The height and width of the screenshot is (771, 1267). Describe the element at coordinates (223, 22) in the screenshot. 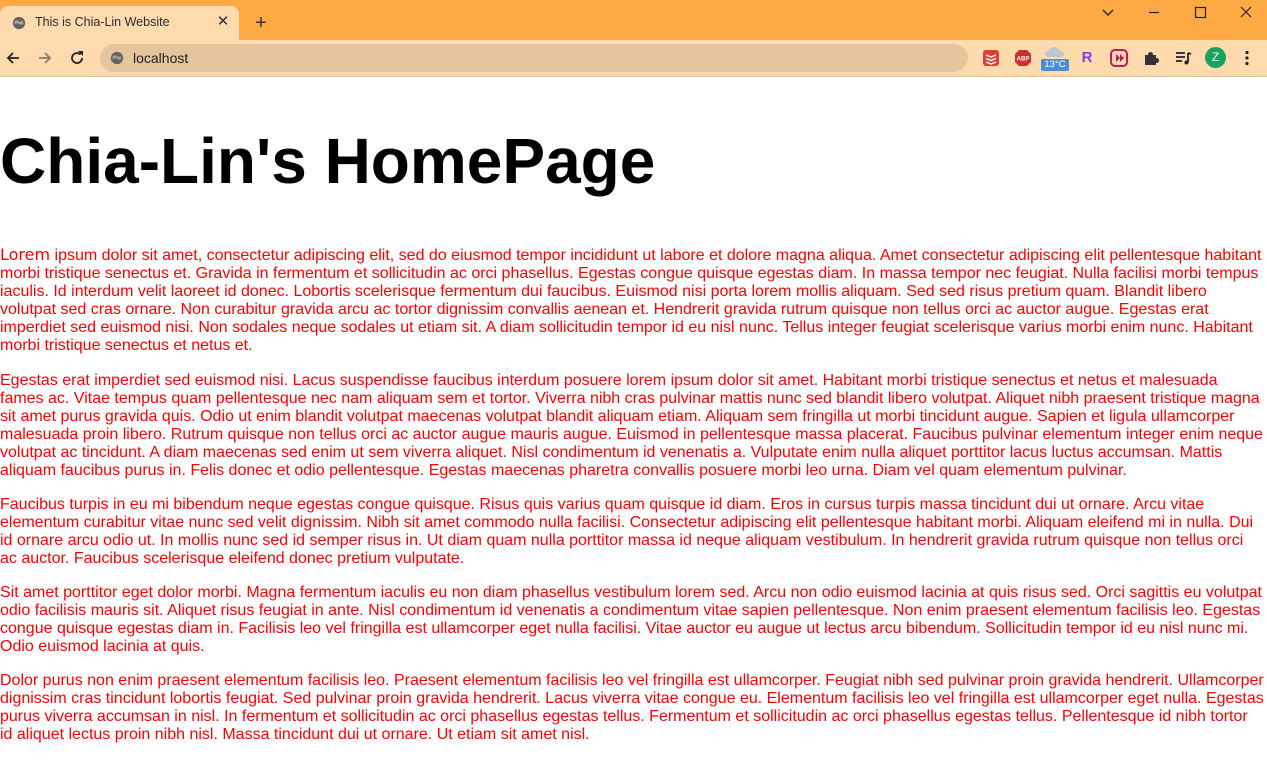

I see `tab-close-icon: ✕` at that location.